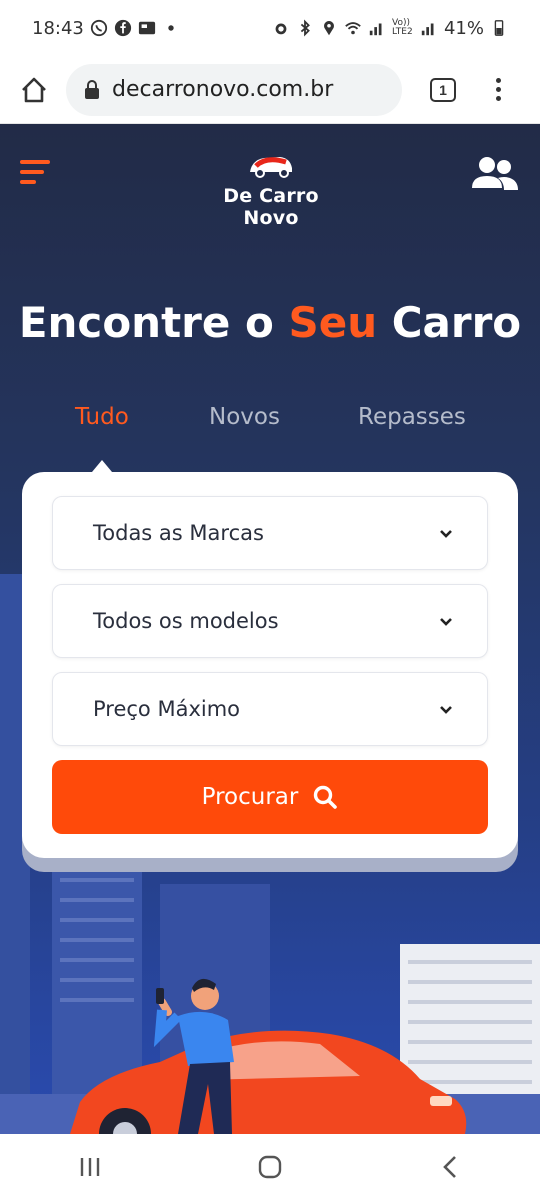 Image resolution: width=540 pixels, height=1200 pixels. Describe the element at coordinates (412, 417) in the screenshot. I see `tab-repasses: Repasses` at that location.